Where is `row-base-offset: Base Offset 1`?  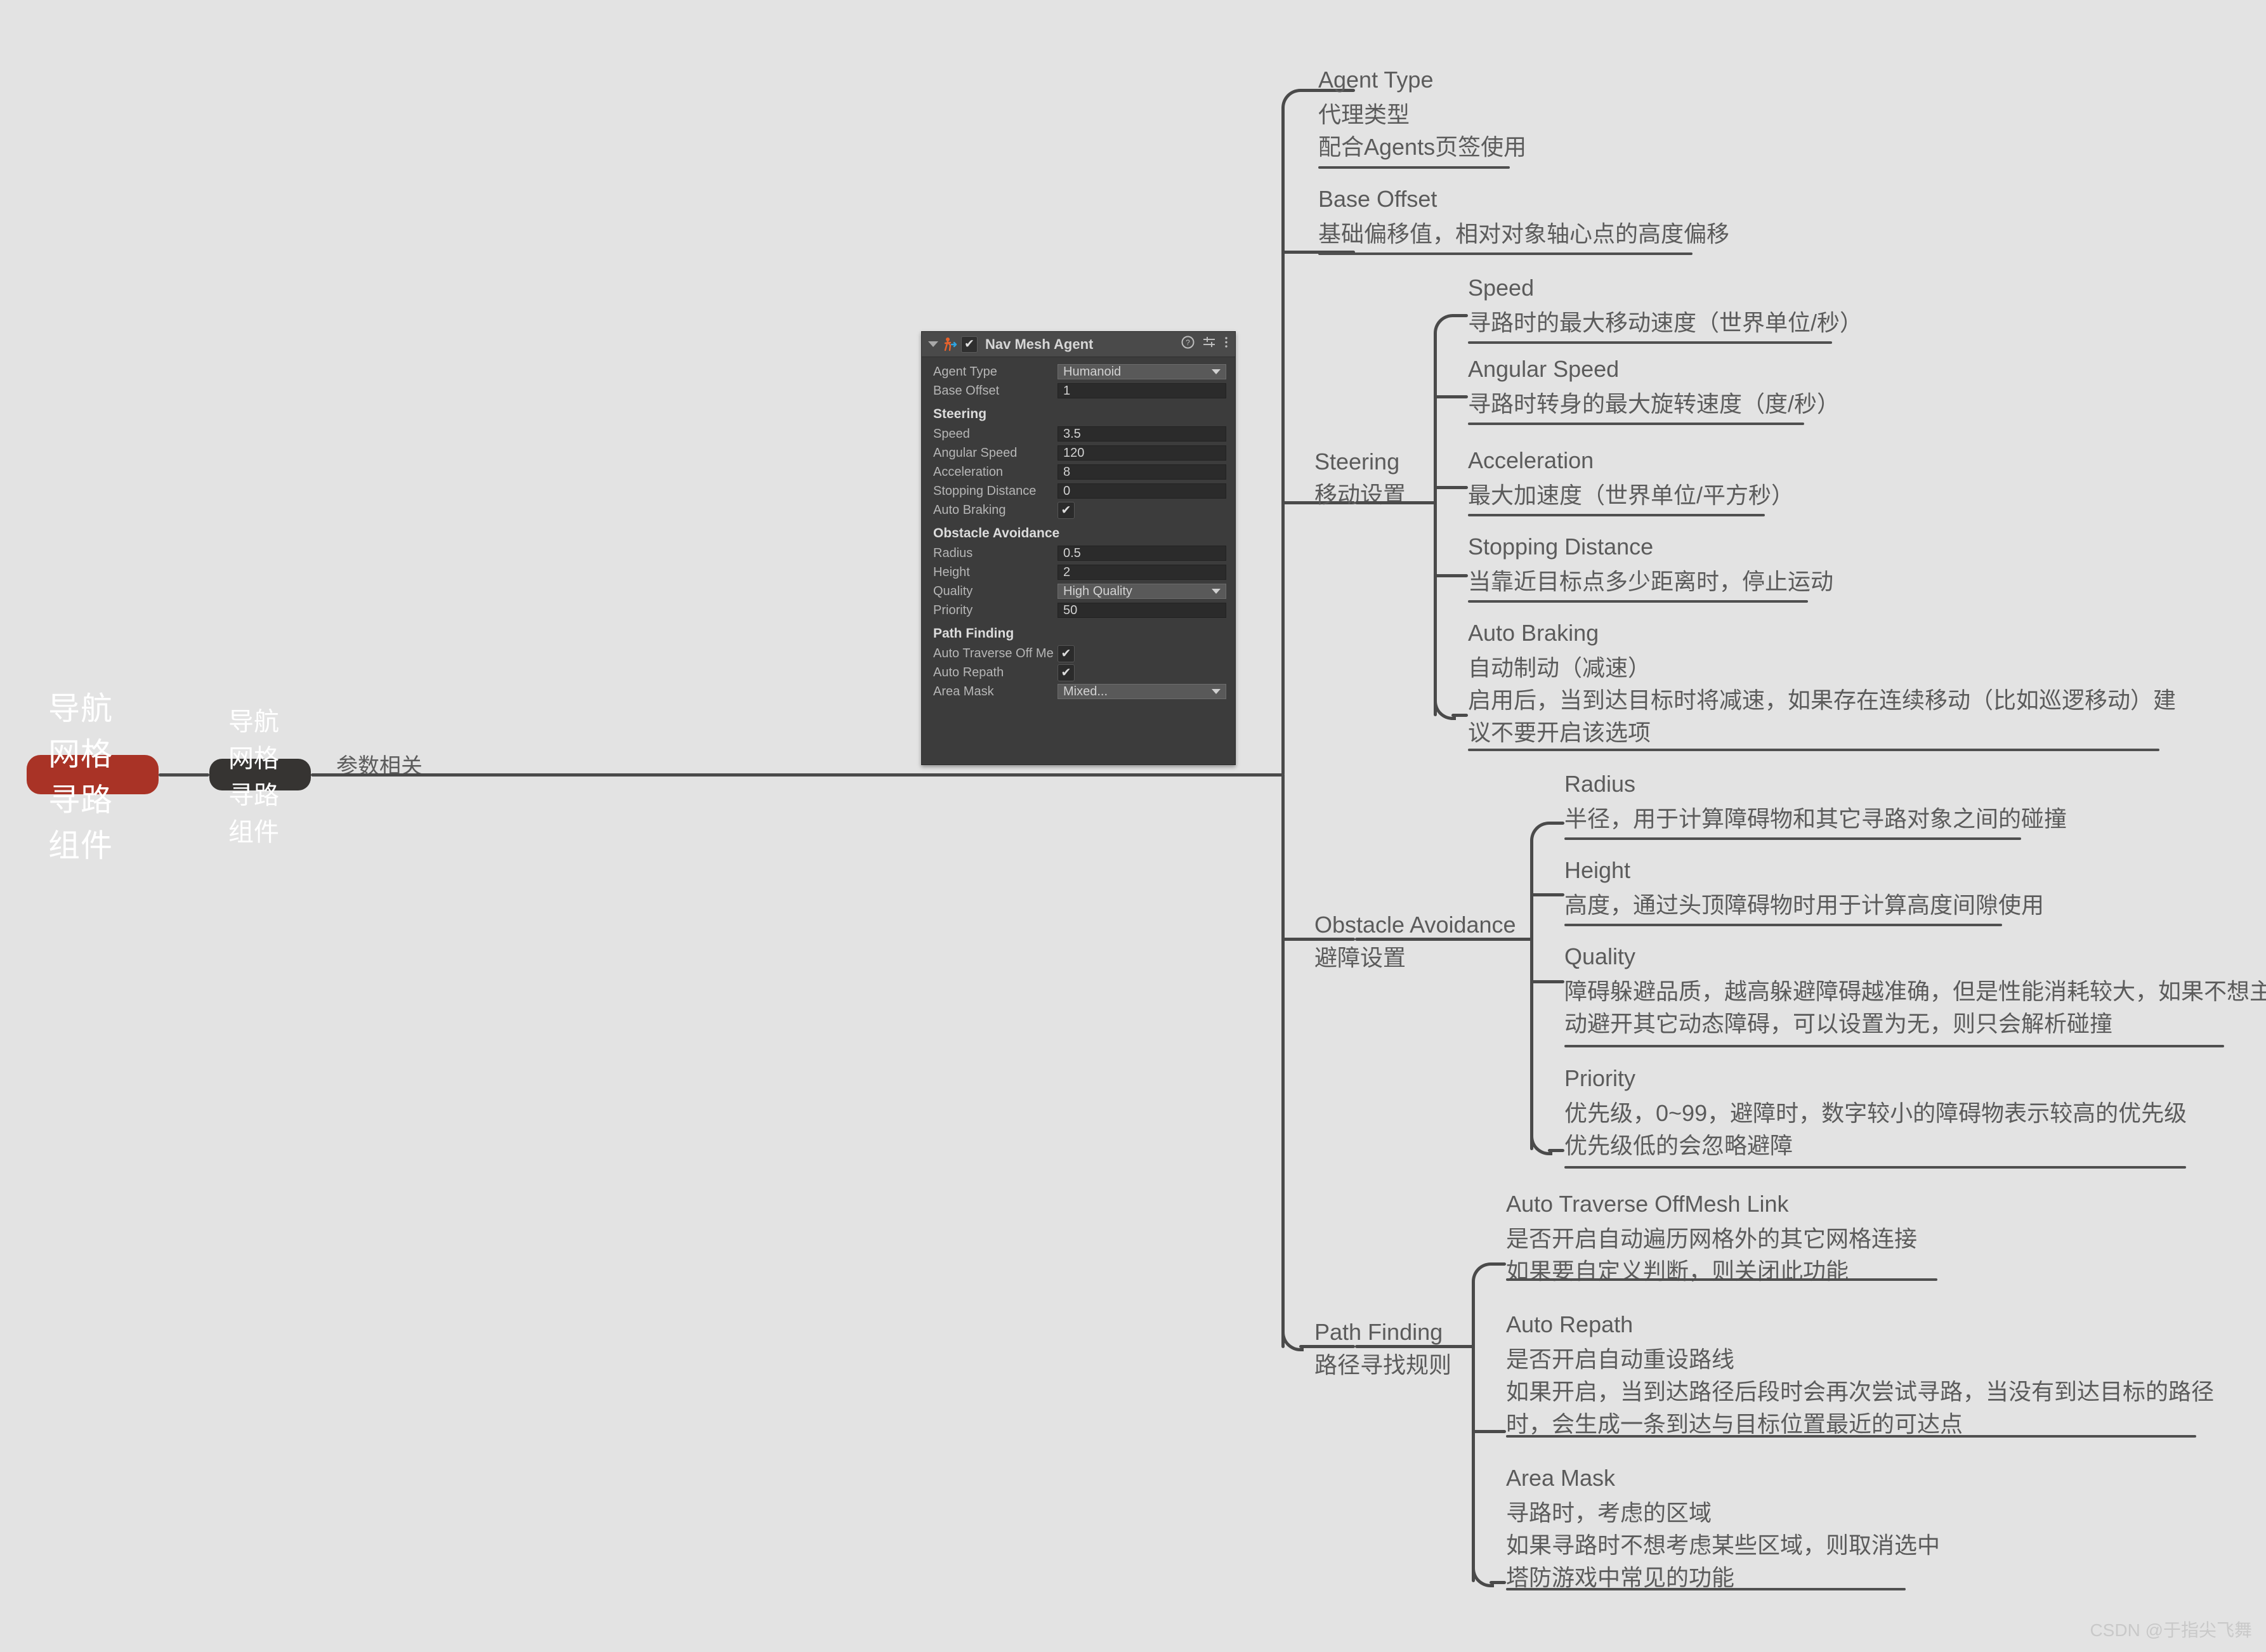
row-base-offset: Base Offset 1 is located at coordinates (1078, 390).